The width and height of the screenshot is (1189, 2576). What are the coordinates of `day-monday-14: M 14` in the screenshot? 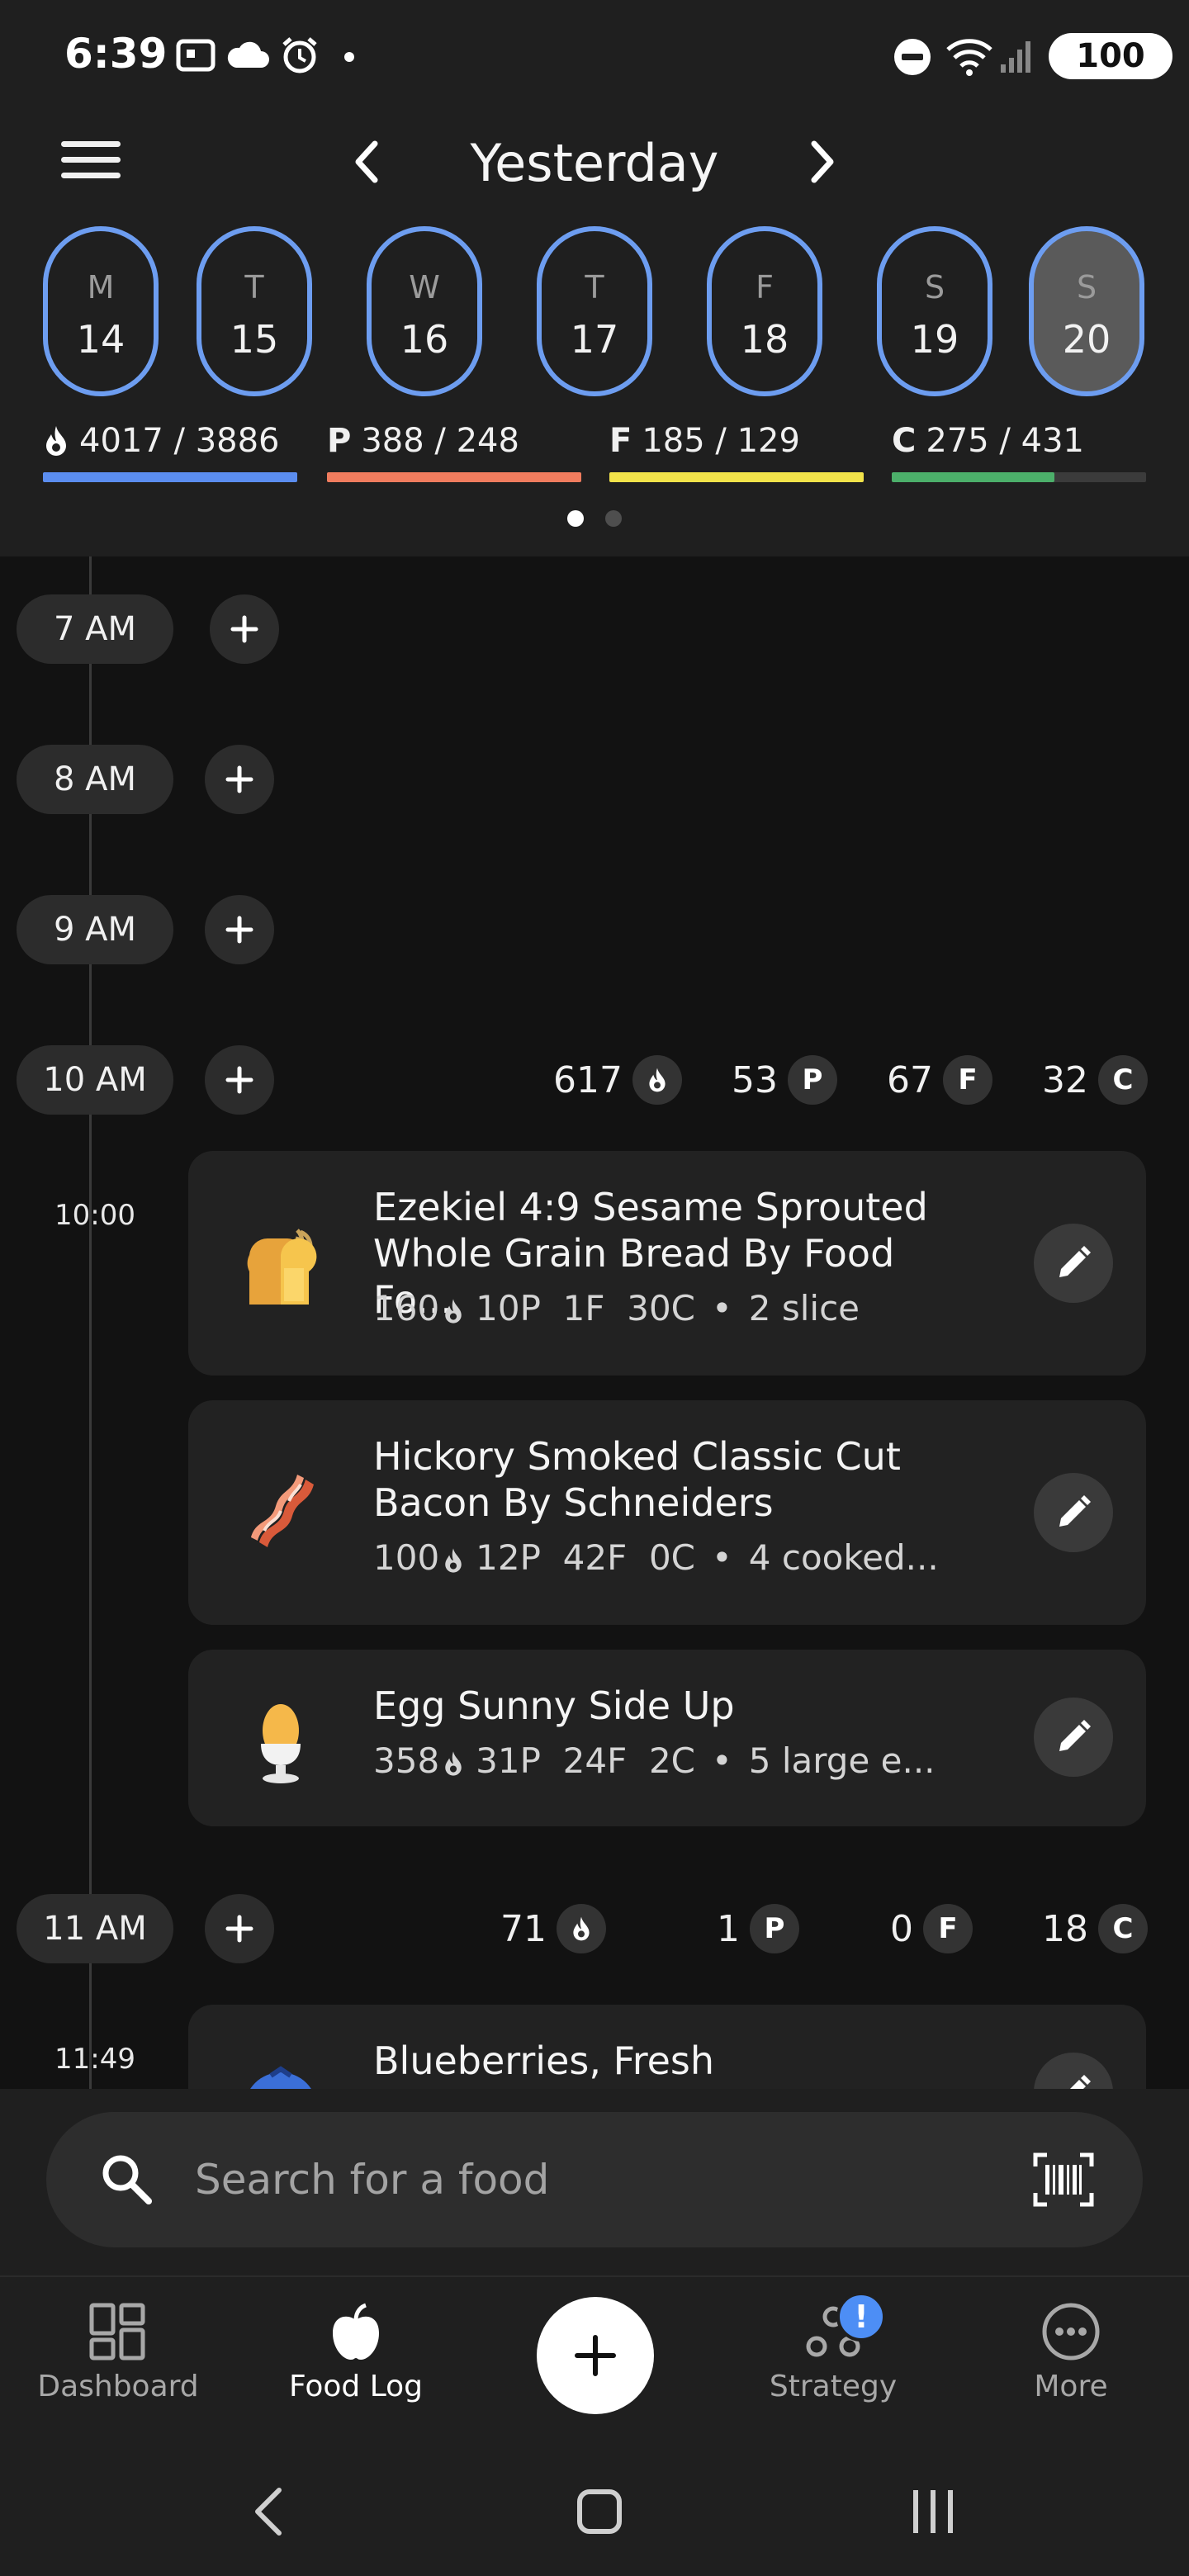 It's located at (101, 311).